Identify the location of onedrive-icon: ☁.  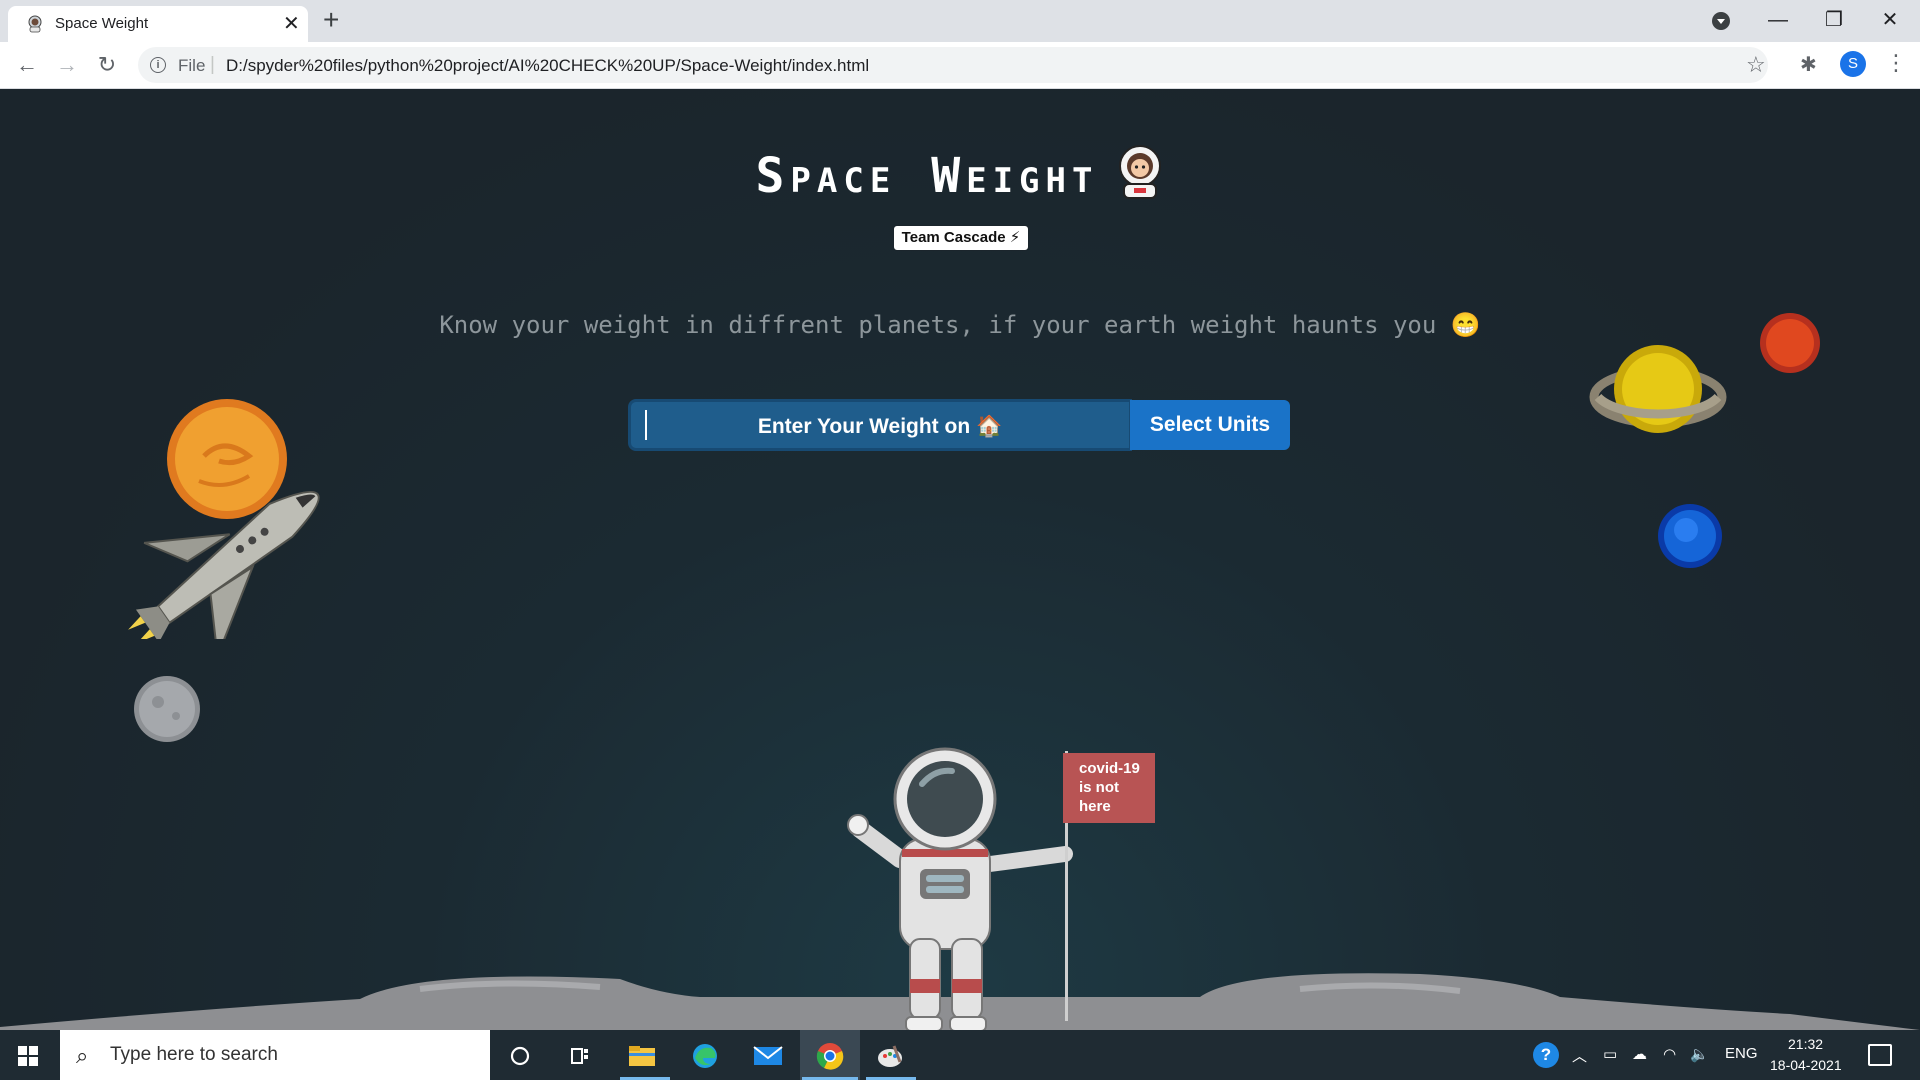
(1639, 1054).